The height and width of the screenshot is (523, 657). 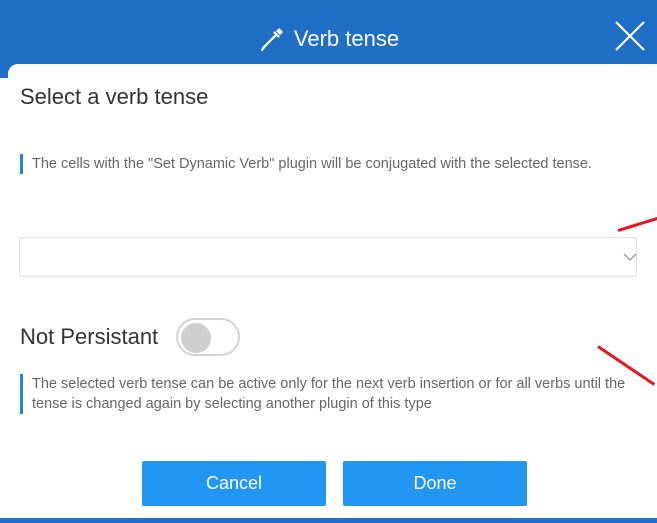 I want to click on section-heading: Select a verb tense, so click(x=114, y=96).